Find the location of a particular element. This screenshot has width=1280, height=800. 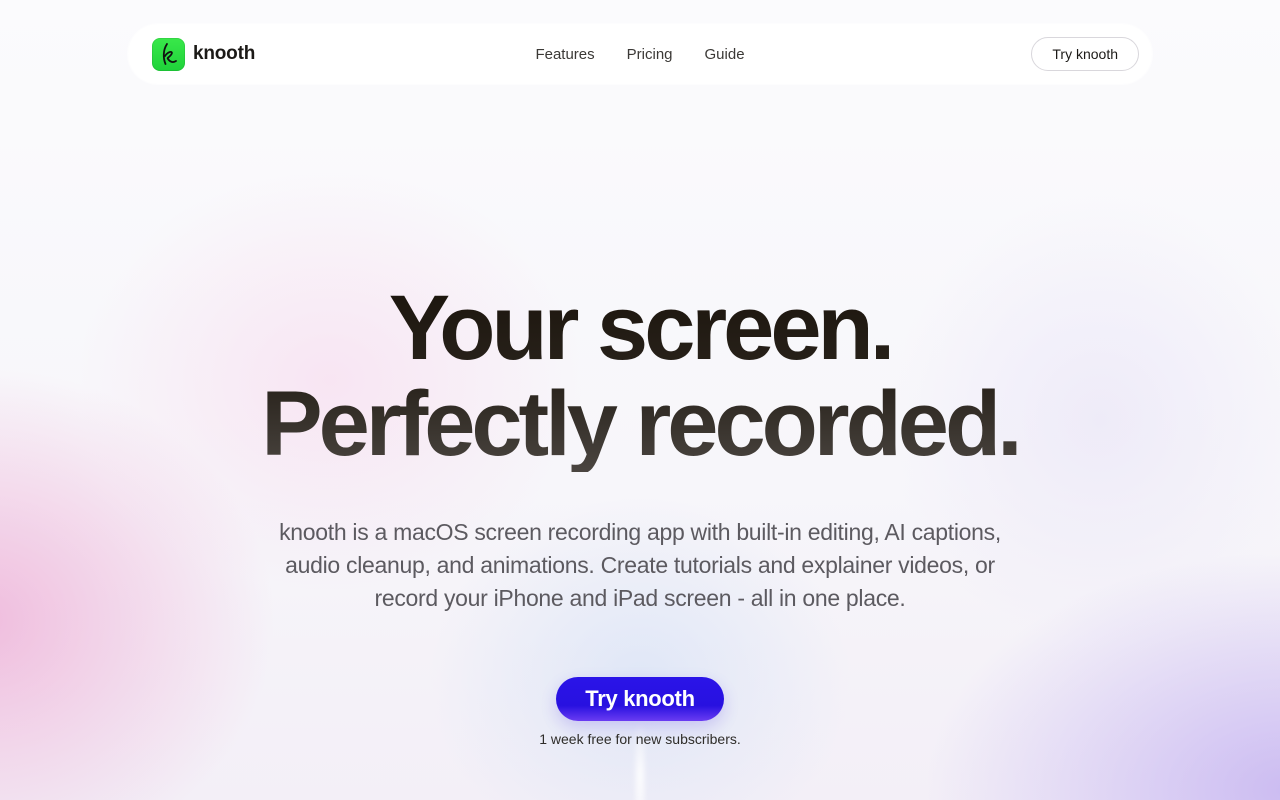

brand-name: knooth is located at coordinates (224, 53).